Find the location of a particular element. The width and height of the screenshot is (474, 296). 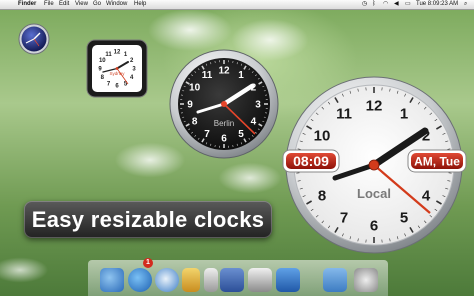

local-period-day: AM, Tue is located at coordinates (437, 162).